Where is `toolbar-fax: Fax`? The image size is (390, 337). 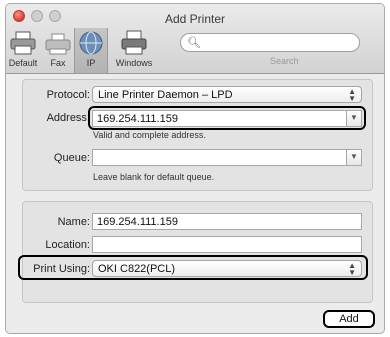 toolbar-fax: Fax is located at coordinates (58, 50).